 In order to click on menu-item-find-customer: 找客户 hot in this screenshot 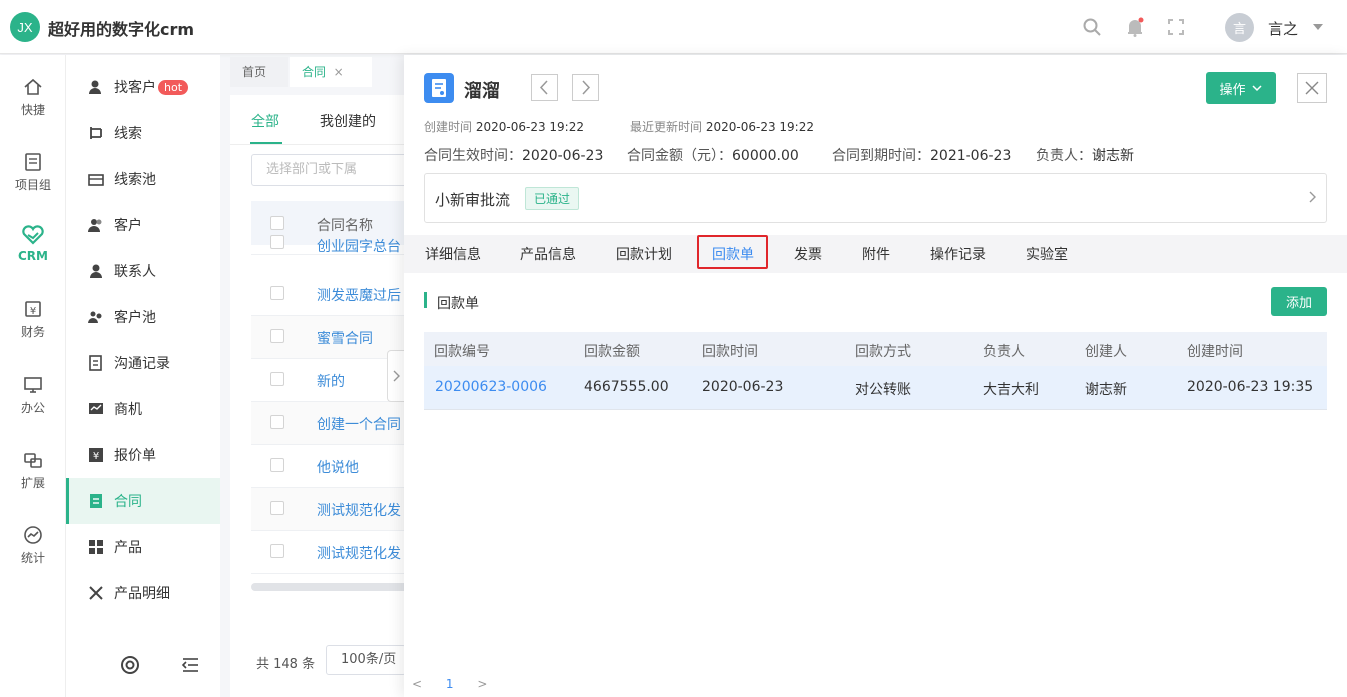, I will do `click(143, 87)`.